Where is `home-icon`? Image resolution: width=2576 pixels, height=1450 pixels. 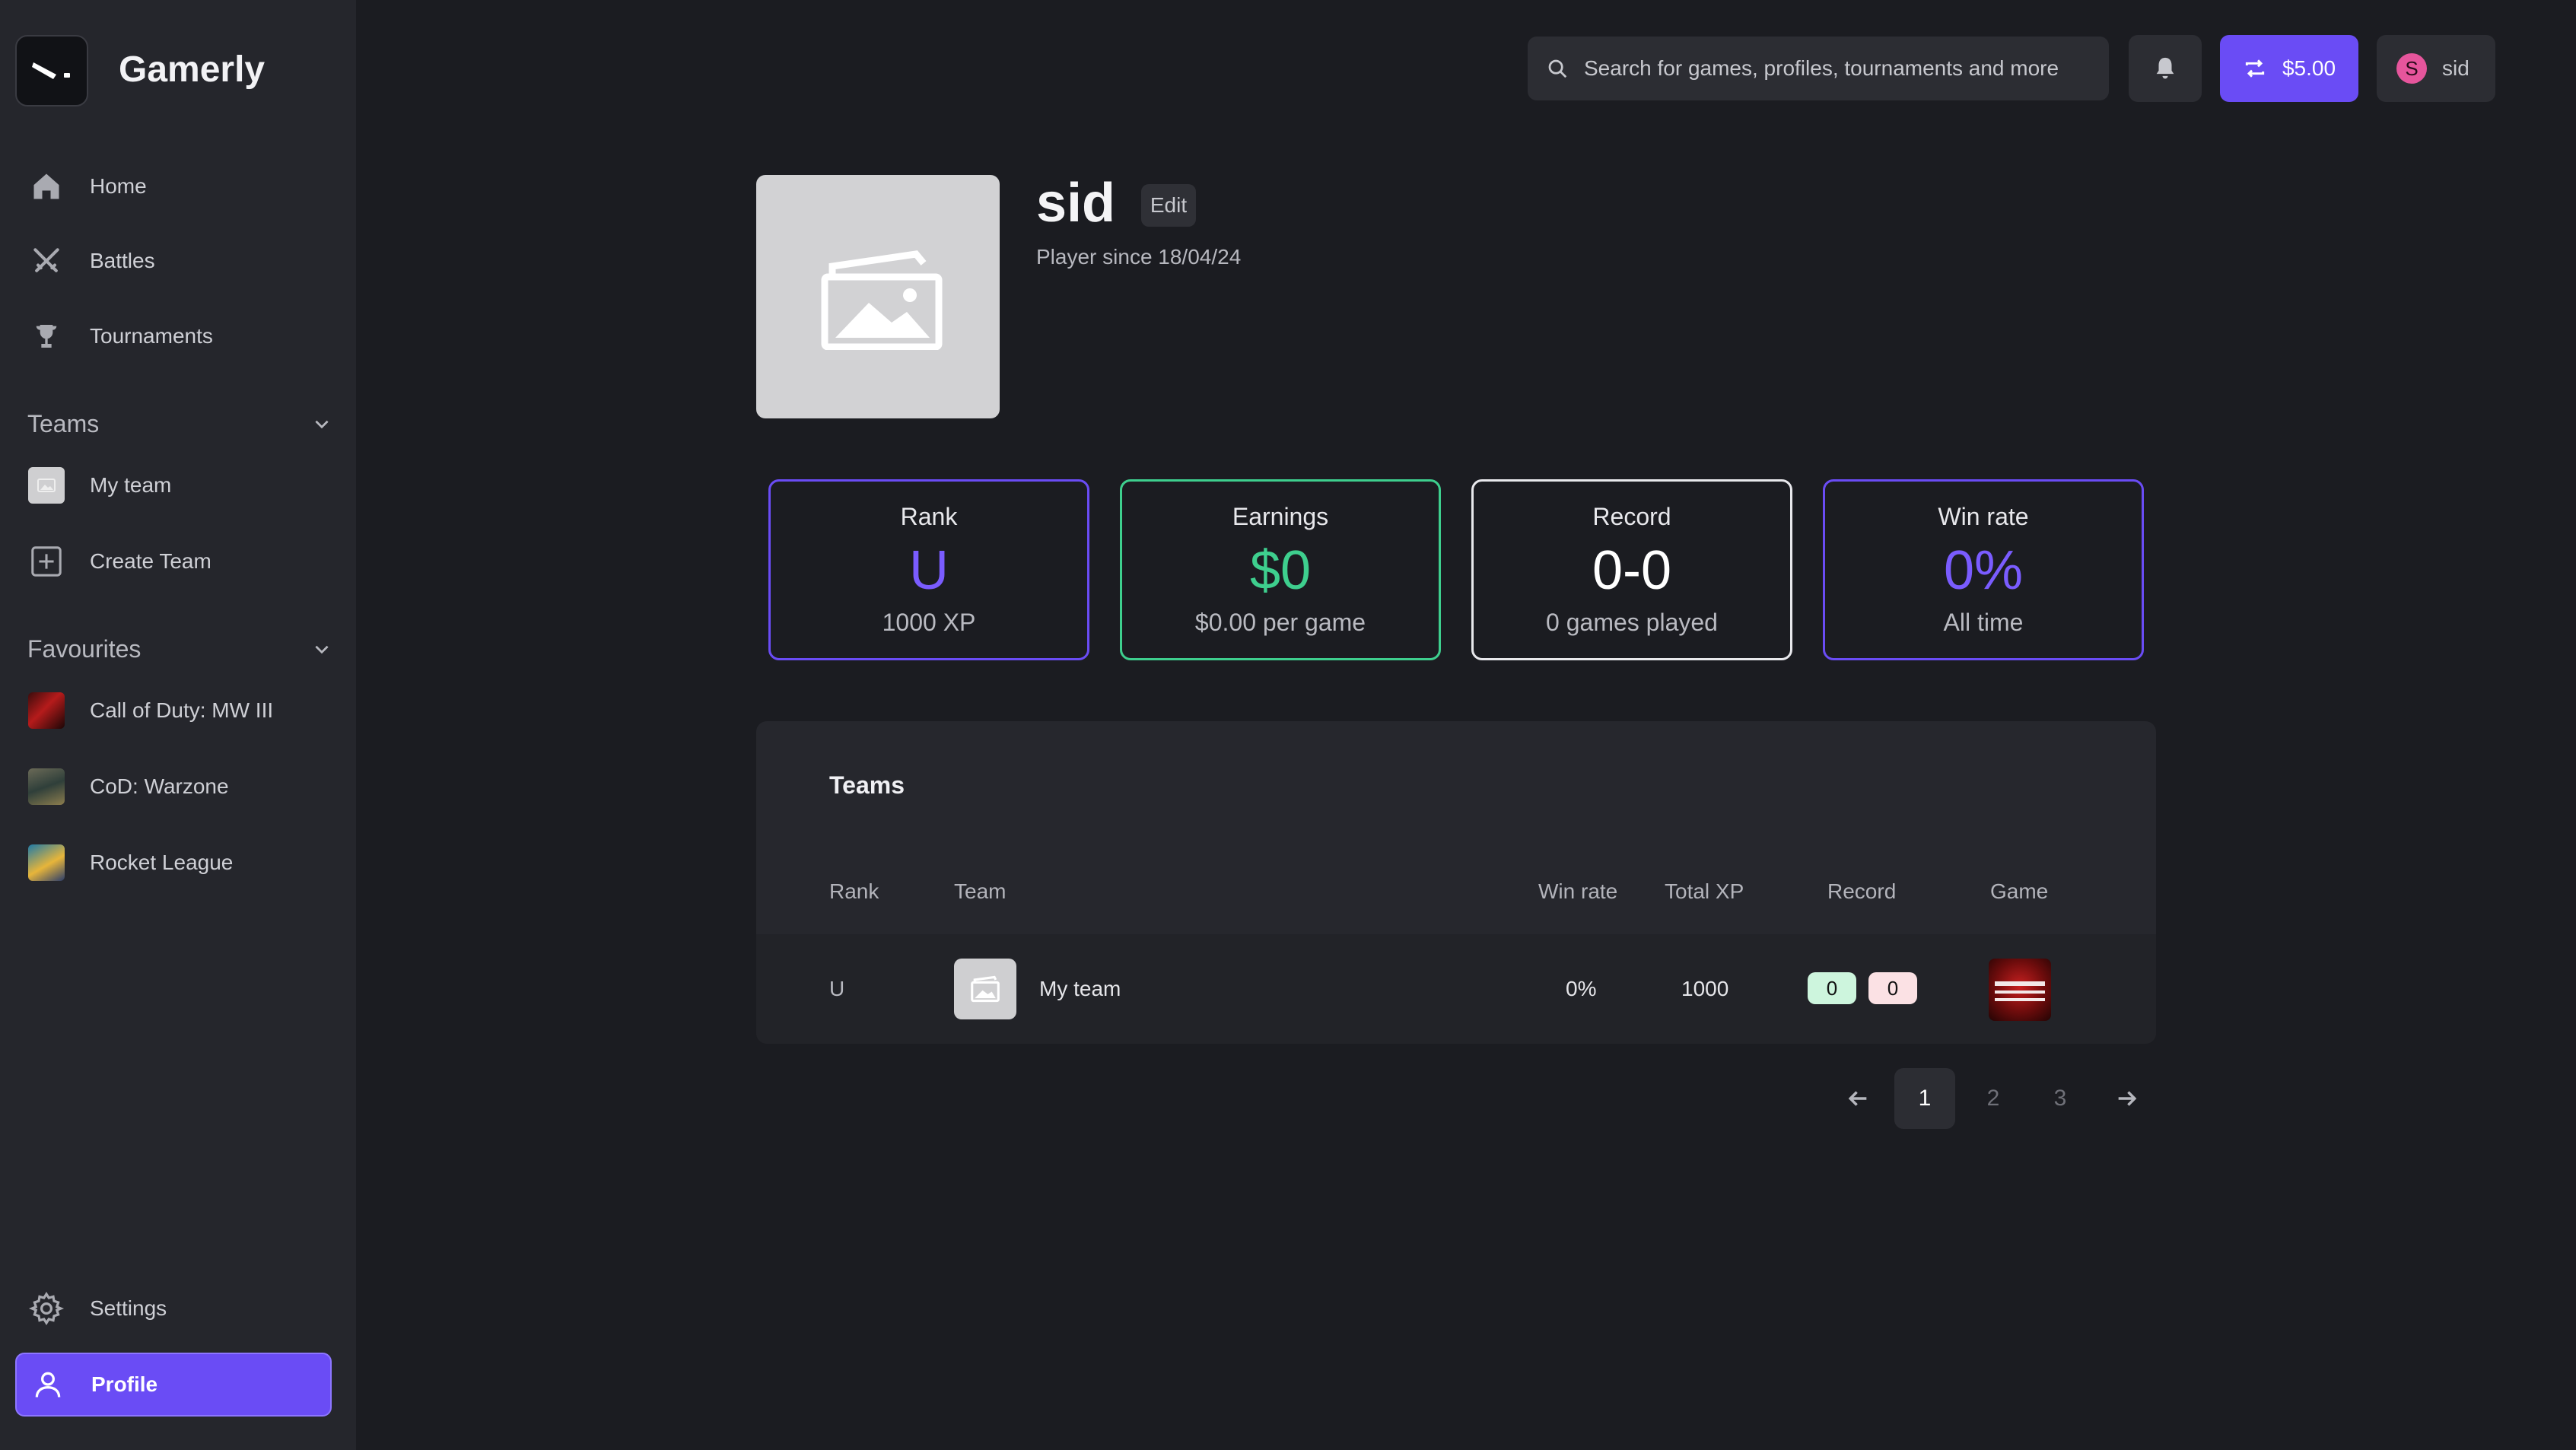 home-icon is located at coordinates (46, 186).